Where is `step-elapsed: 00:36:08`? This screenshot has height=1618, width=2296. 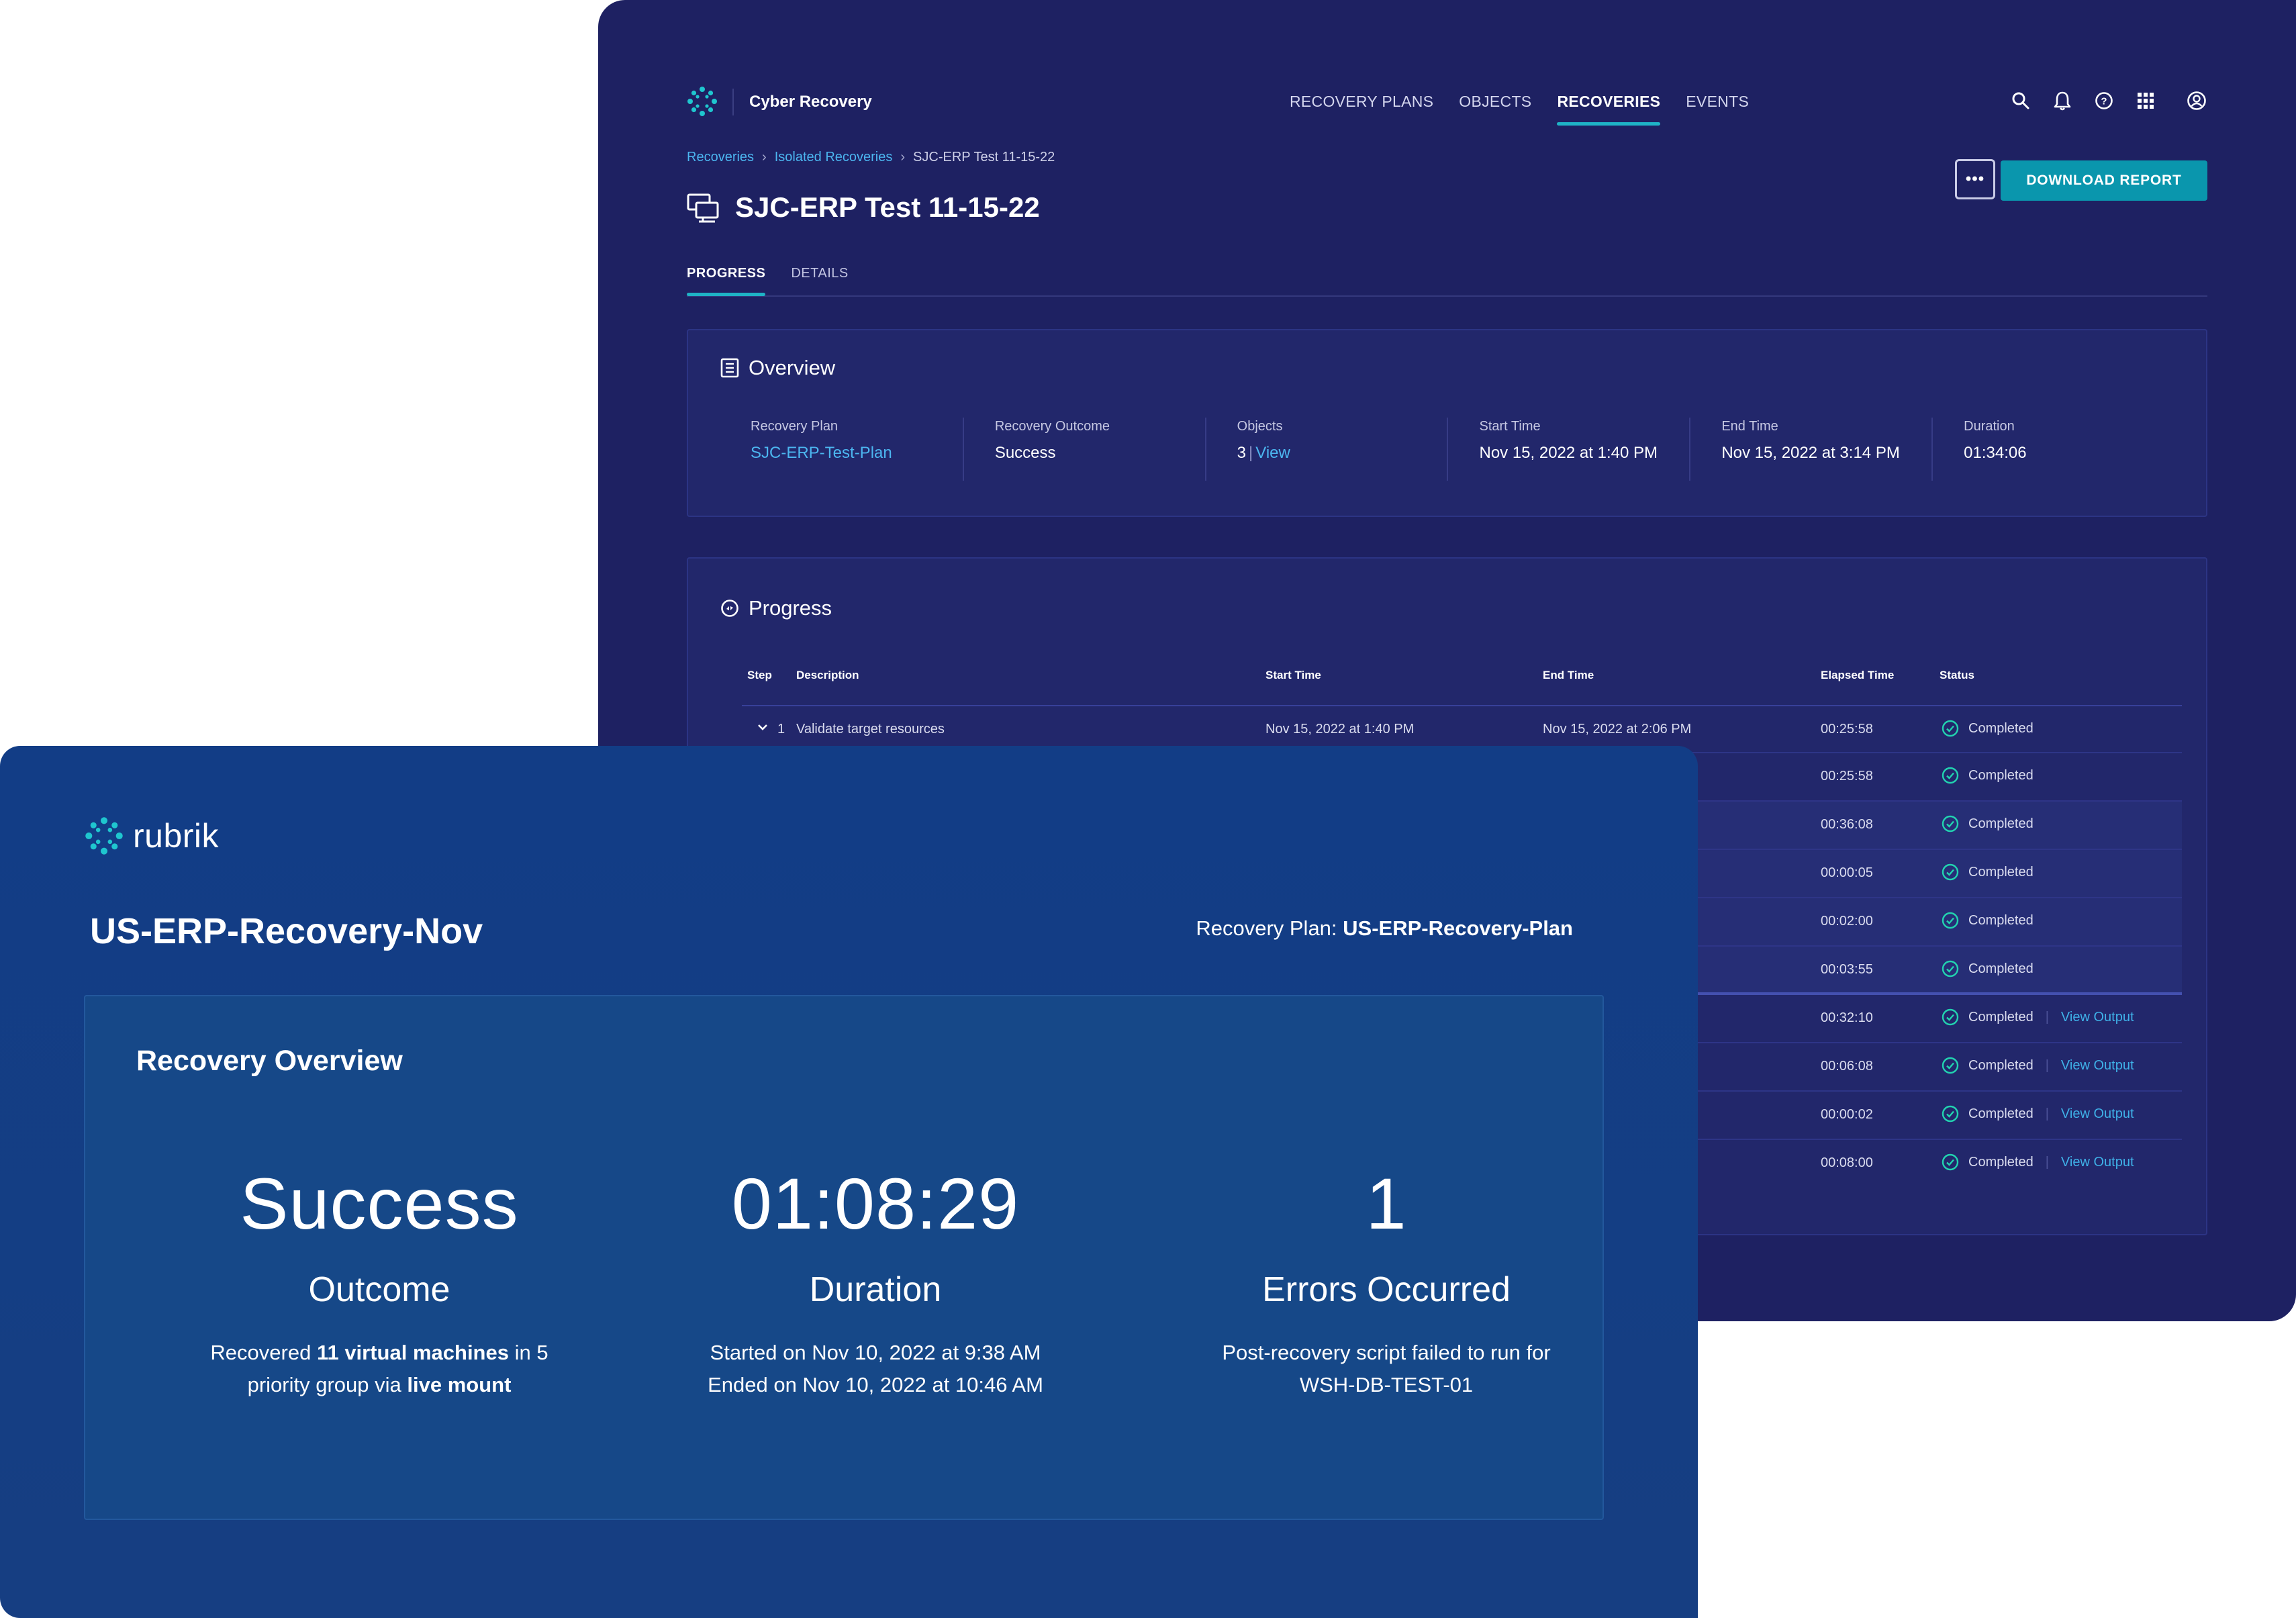 step-elapsed: 00:36:08 is located at coordinates (1847, 824).